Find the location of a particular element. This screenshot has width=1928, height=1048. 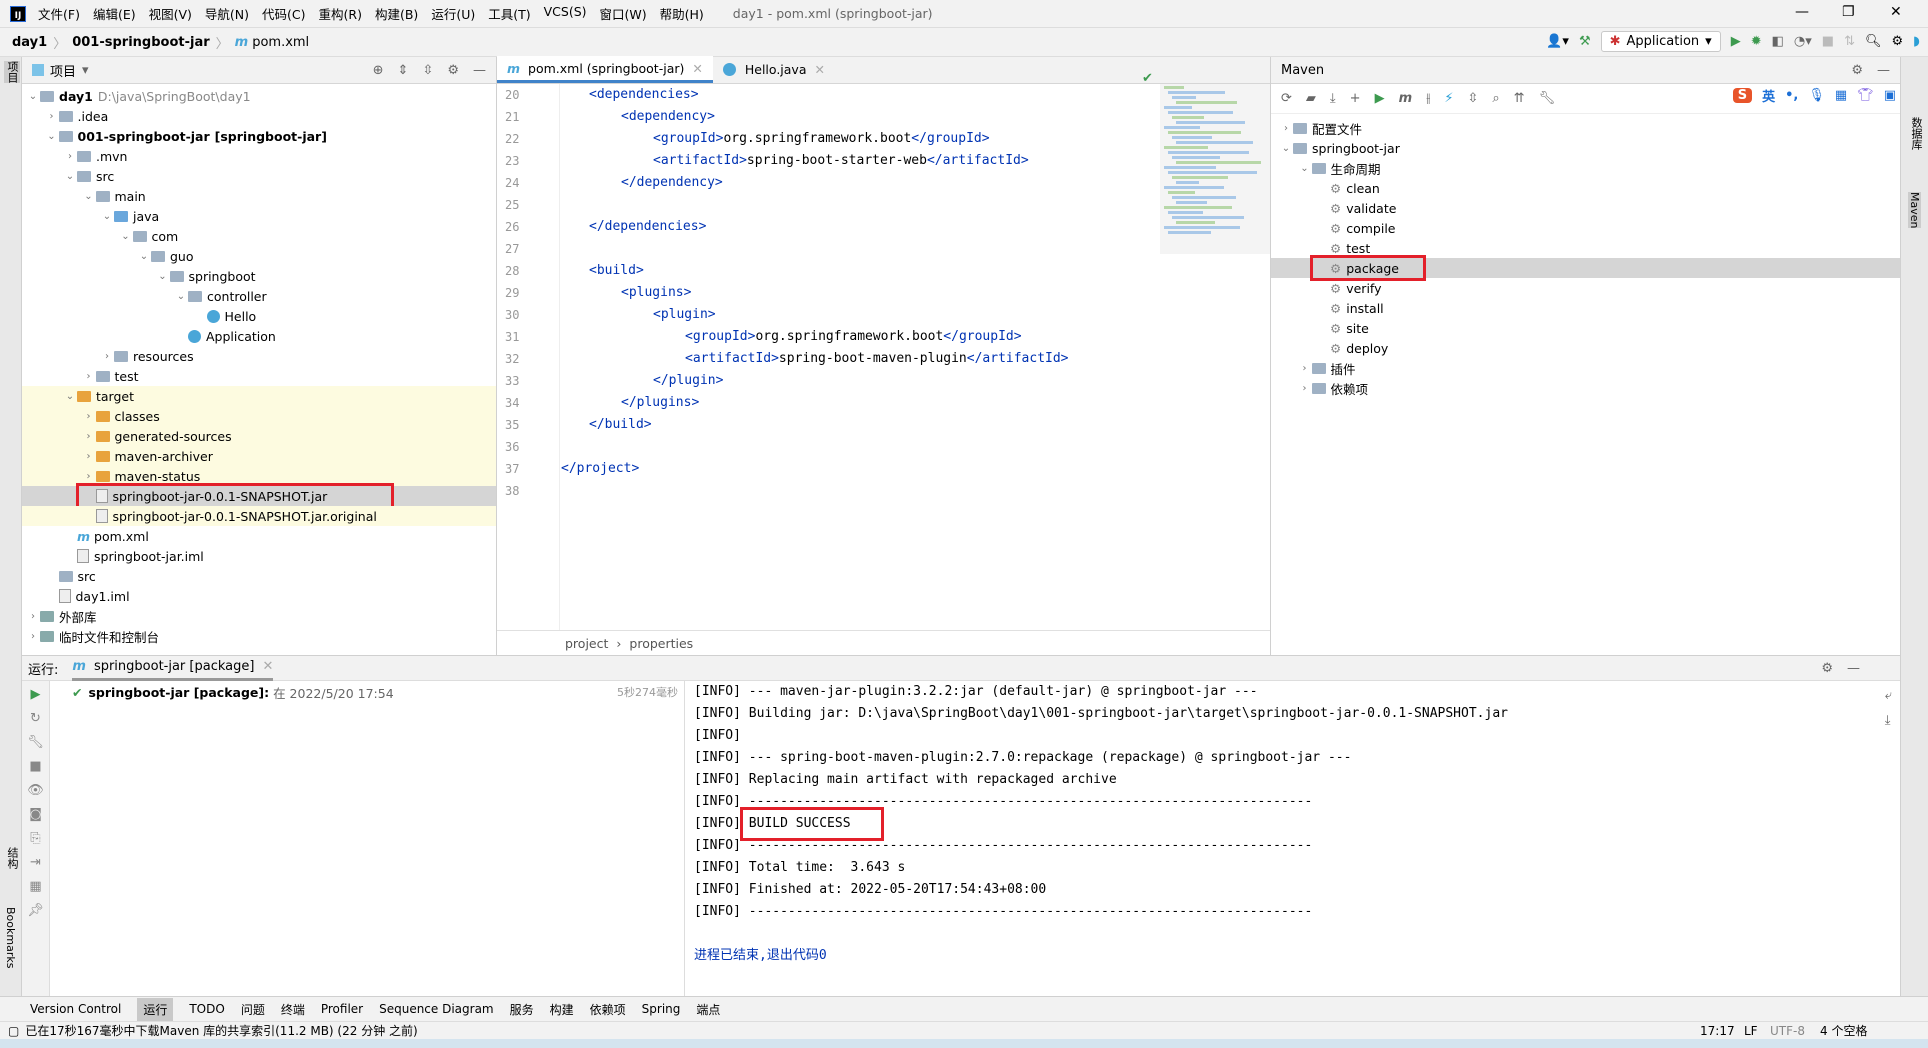

tree-item: src is located at coordinates (259, 576).